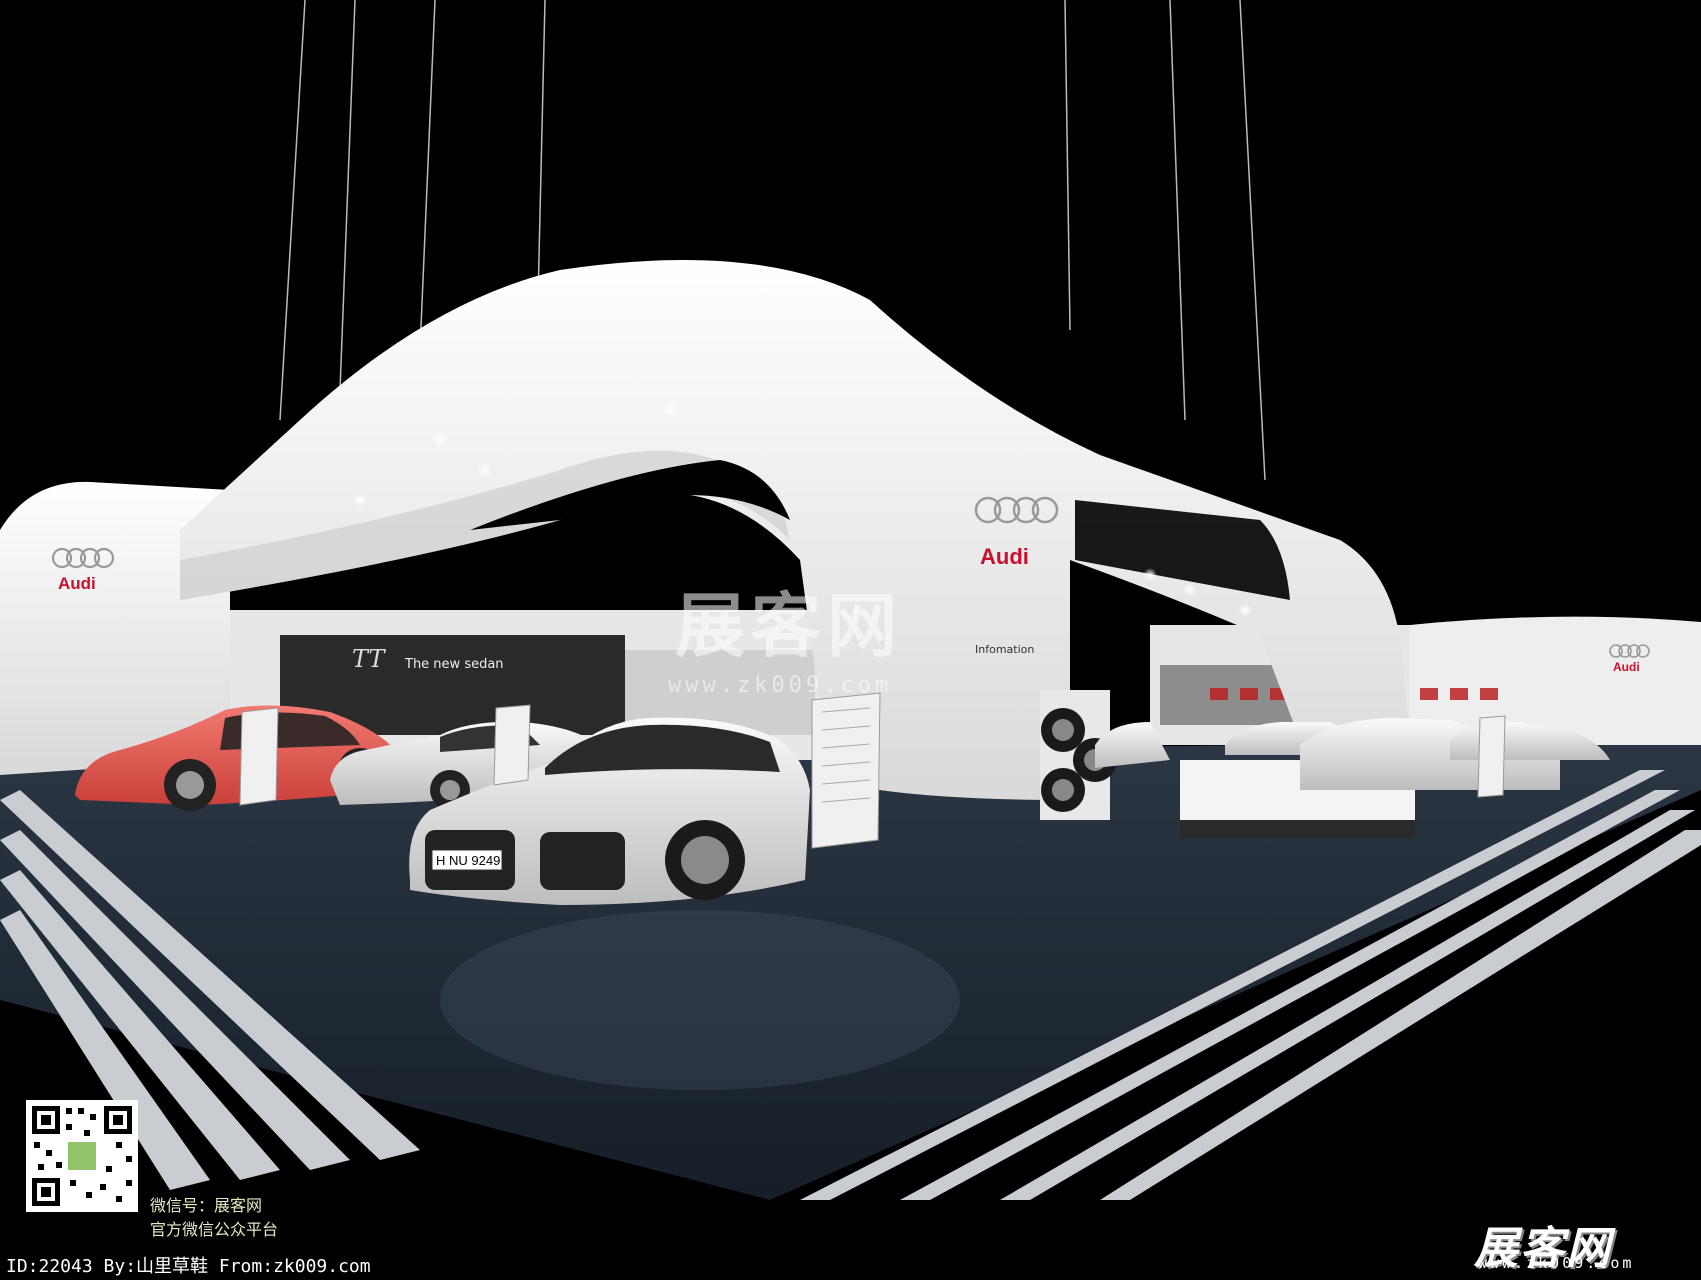 Image resolution: width=1701 pixels, height=1280 pixels. What do you see at coordinates (368, 659) in the screenshot?
I see `tt-model-label: TT` at bounding box center [368, 659].